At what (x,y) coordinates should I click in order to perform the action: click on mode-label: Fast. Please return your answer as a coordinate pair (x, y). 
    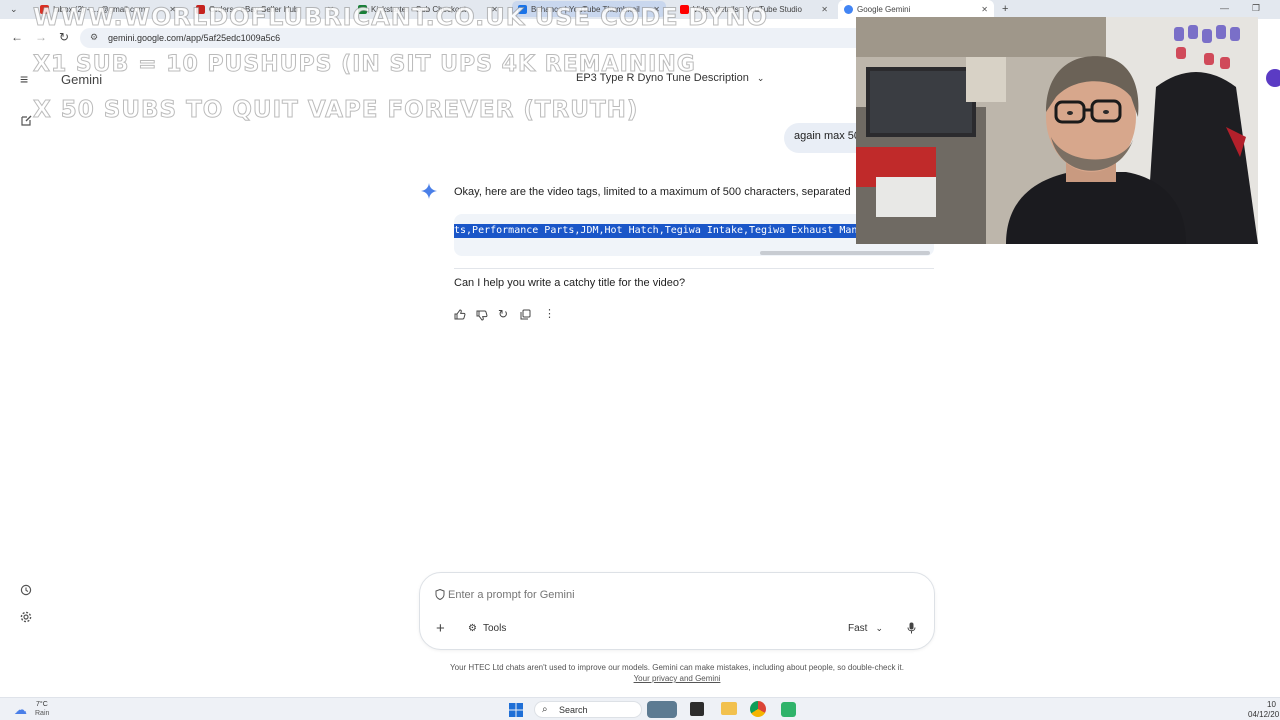
    Looking at the image, I should click on (858, 628).